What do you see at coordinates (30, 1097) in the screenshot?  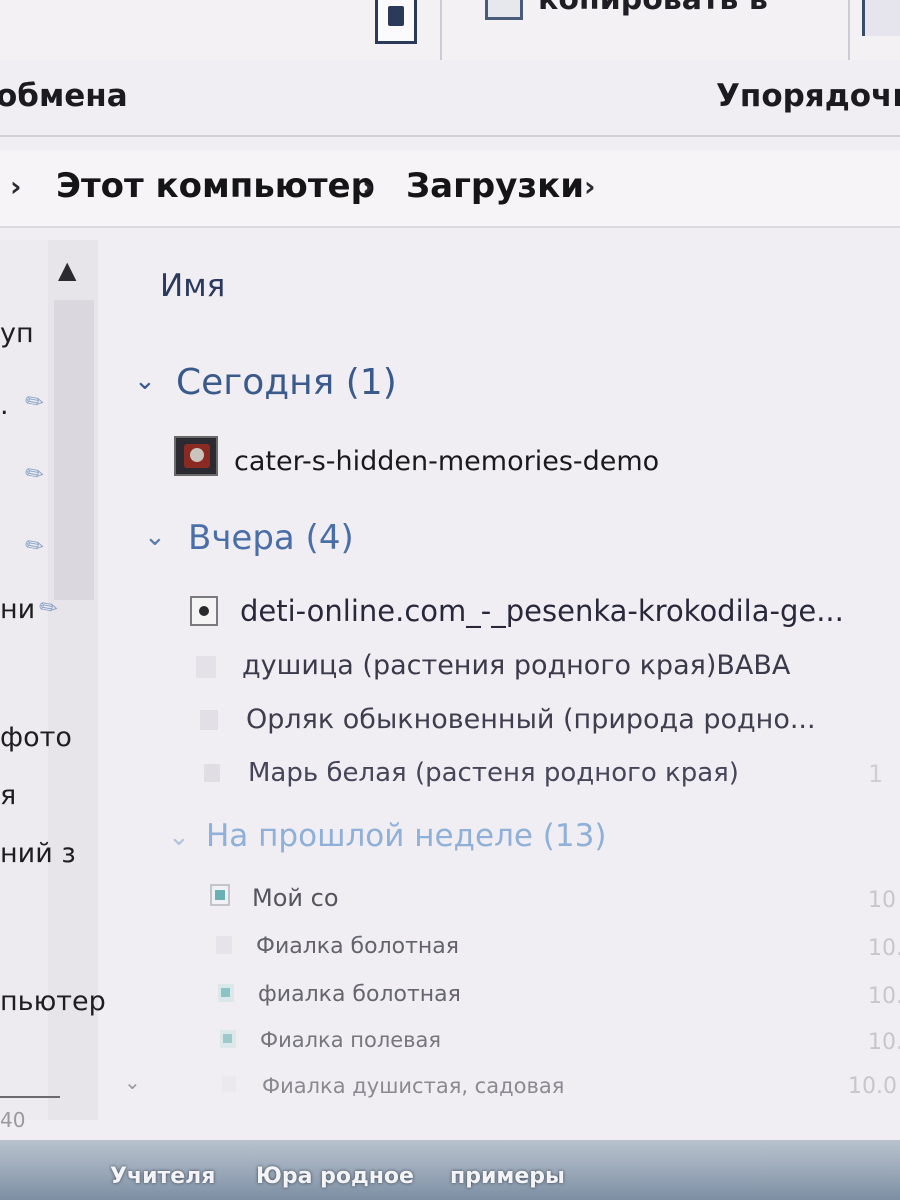 I see `nav-divider` at bounding box center [30, 1097].